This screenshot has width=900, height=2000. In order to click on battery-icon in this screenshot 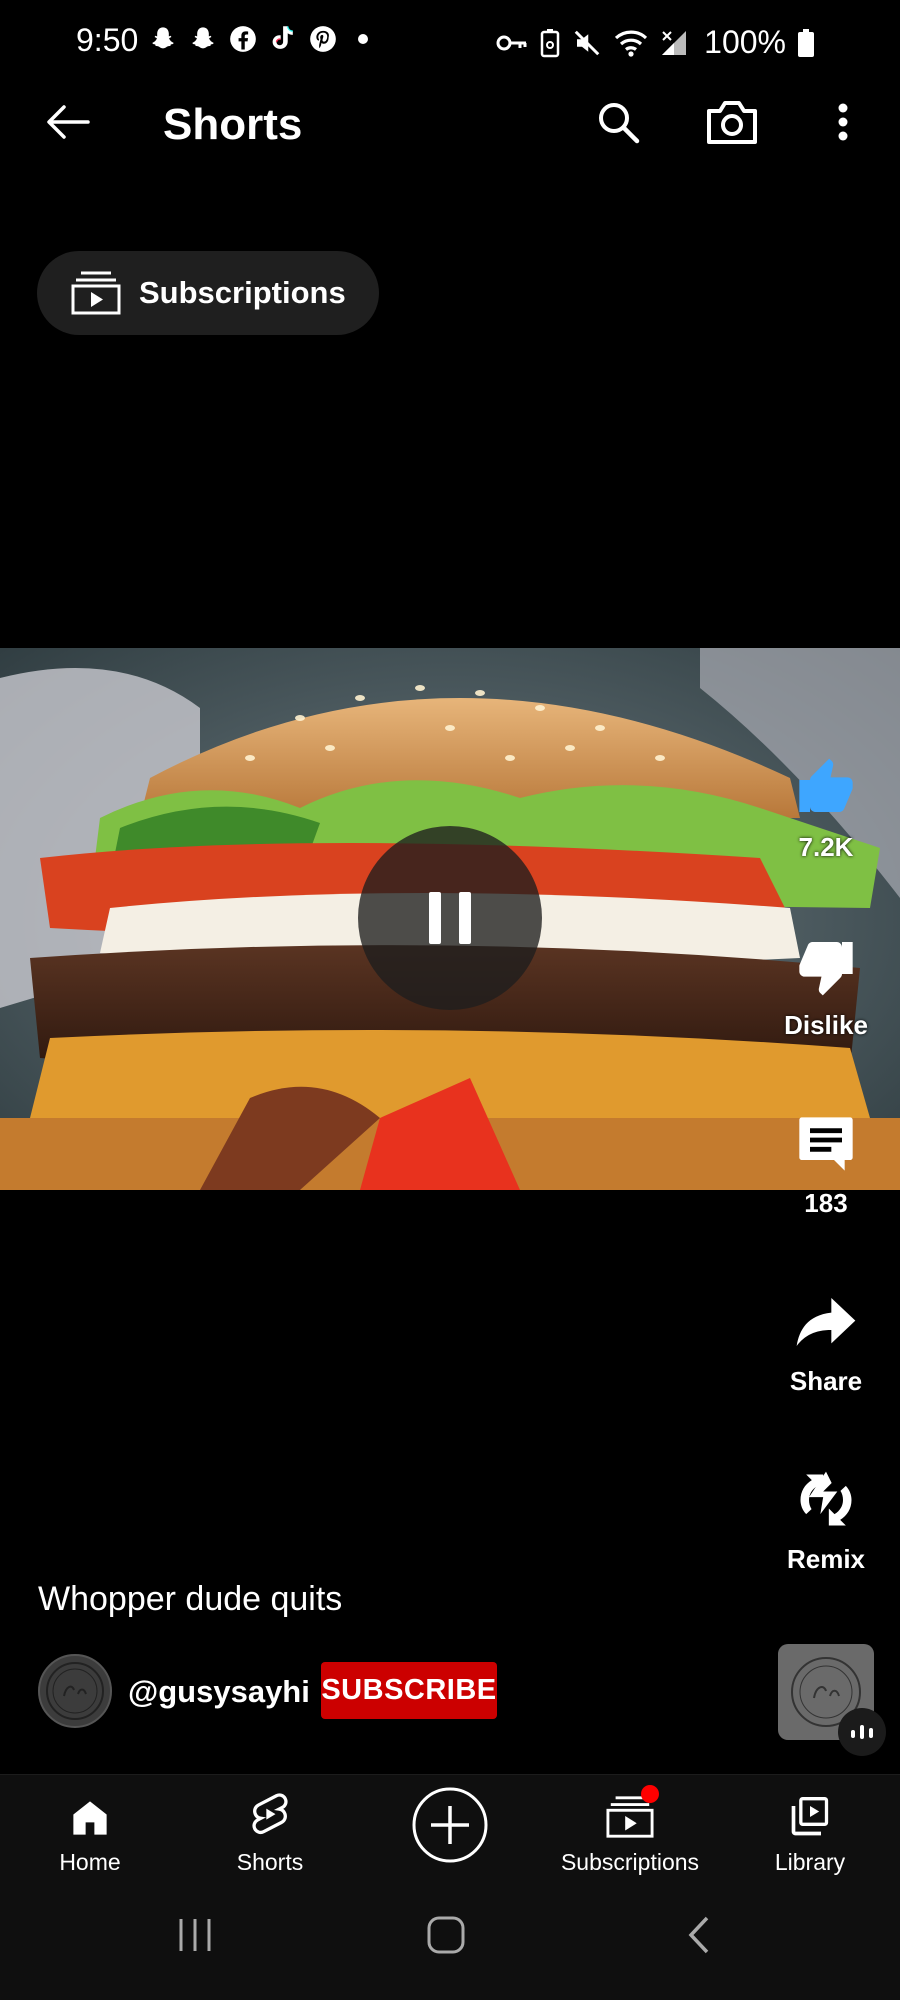, I will do `click(806, 42)`.